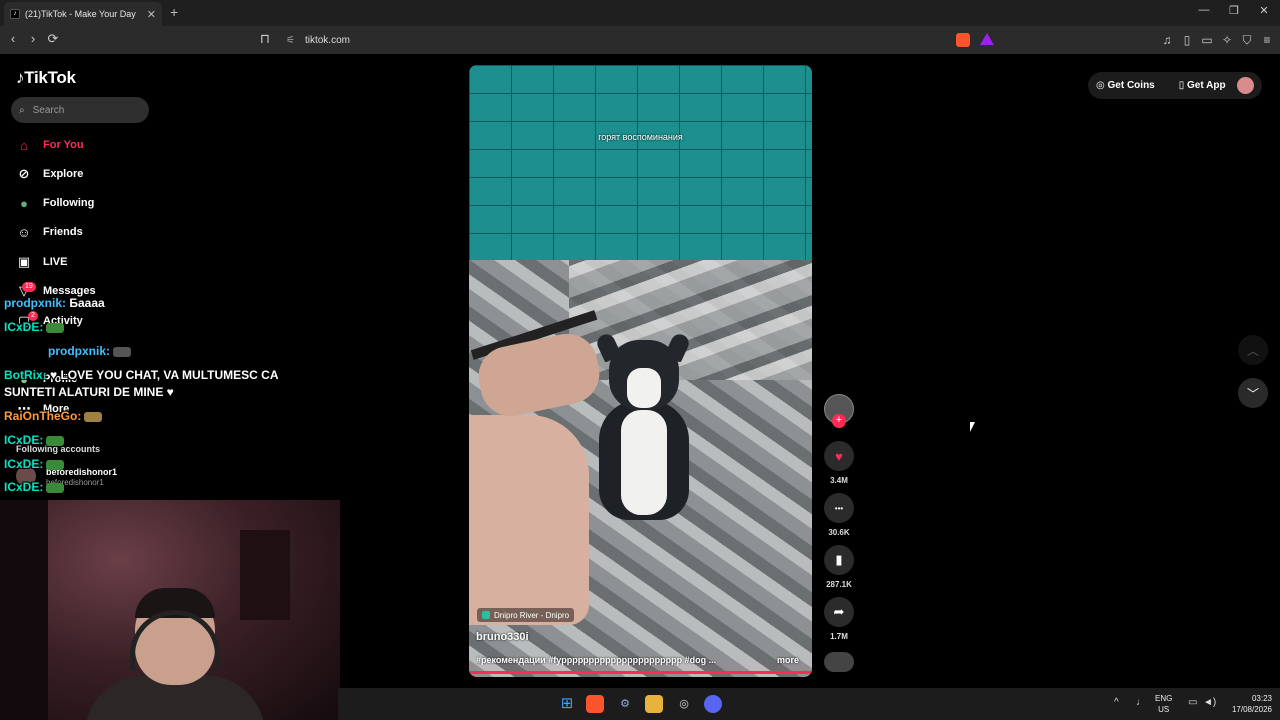 Image resolution: width=1280 pixels, height=720 pixels. Describe the element at coordinates (29, 287) in the screenshot. I see `messages-badge: 19` at that location.